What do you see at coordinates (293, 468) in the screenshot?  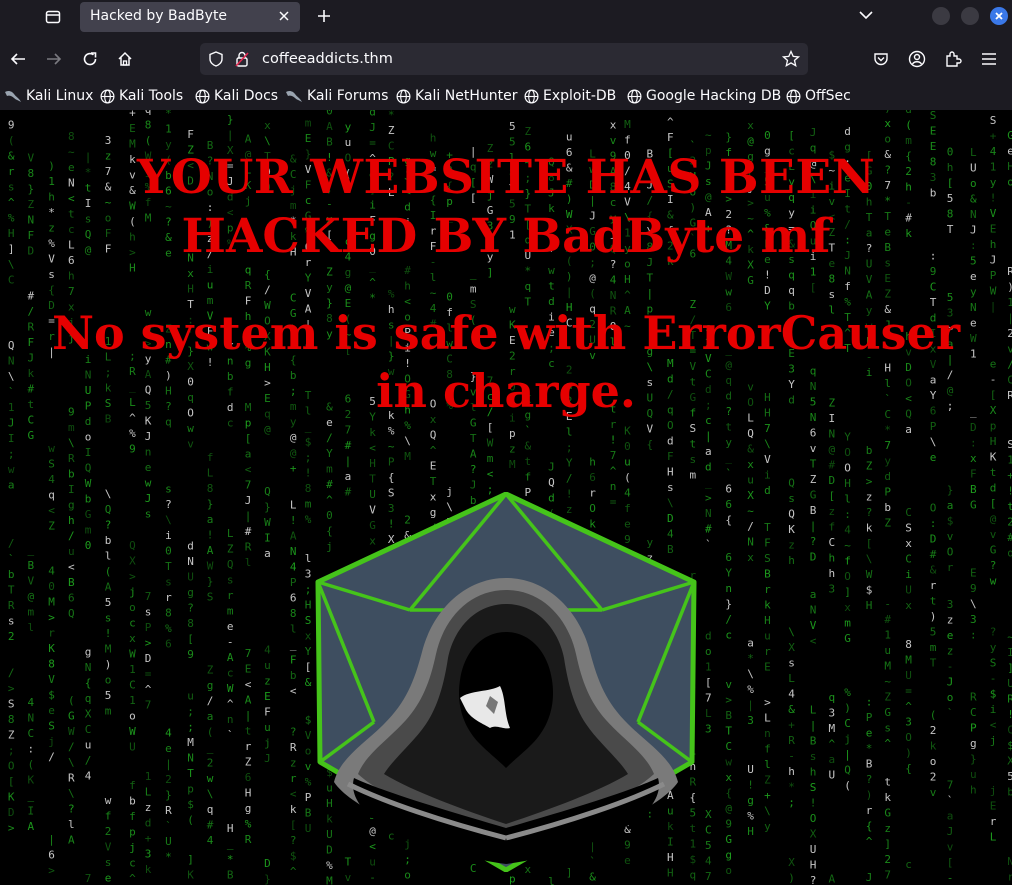 I see `matrix-glyph: +` at bounding box center [293, 468].